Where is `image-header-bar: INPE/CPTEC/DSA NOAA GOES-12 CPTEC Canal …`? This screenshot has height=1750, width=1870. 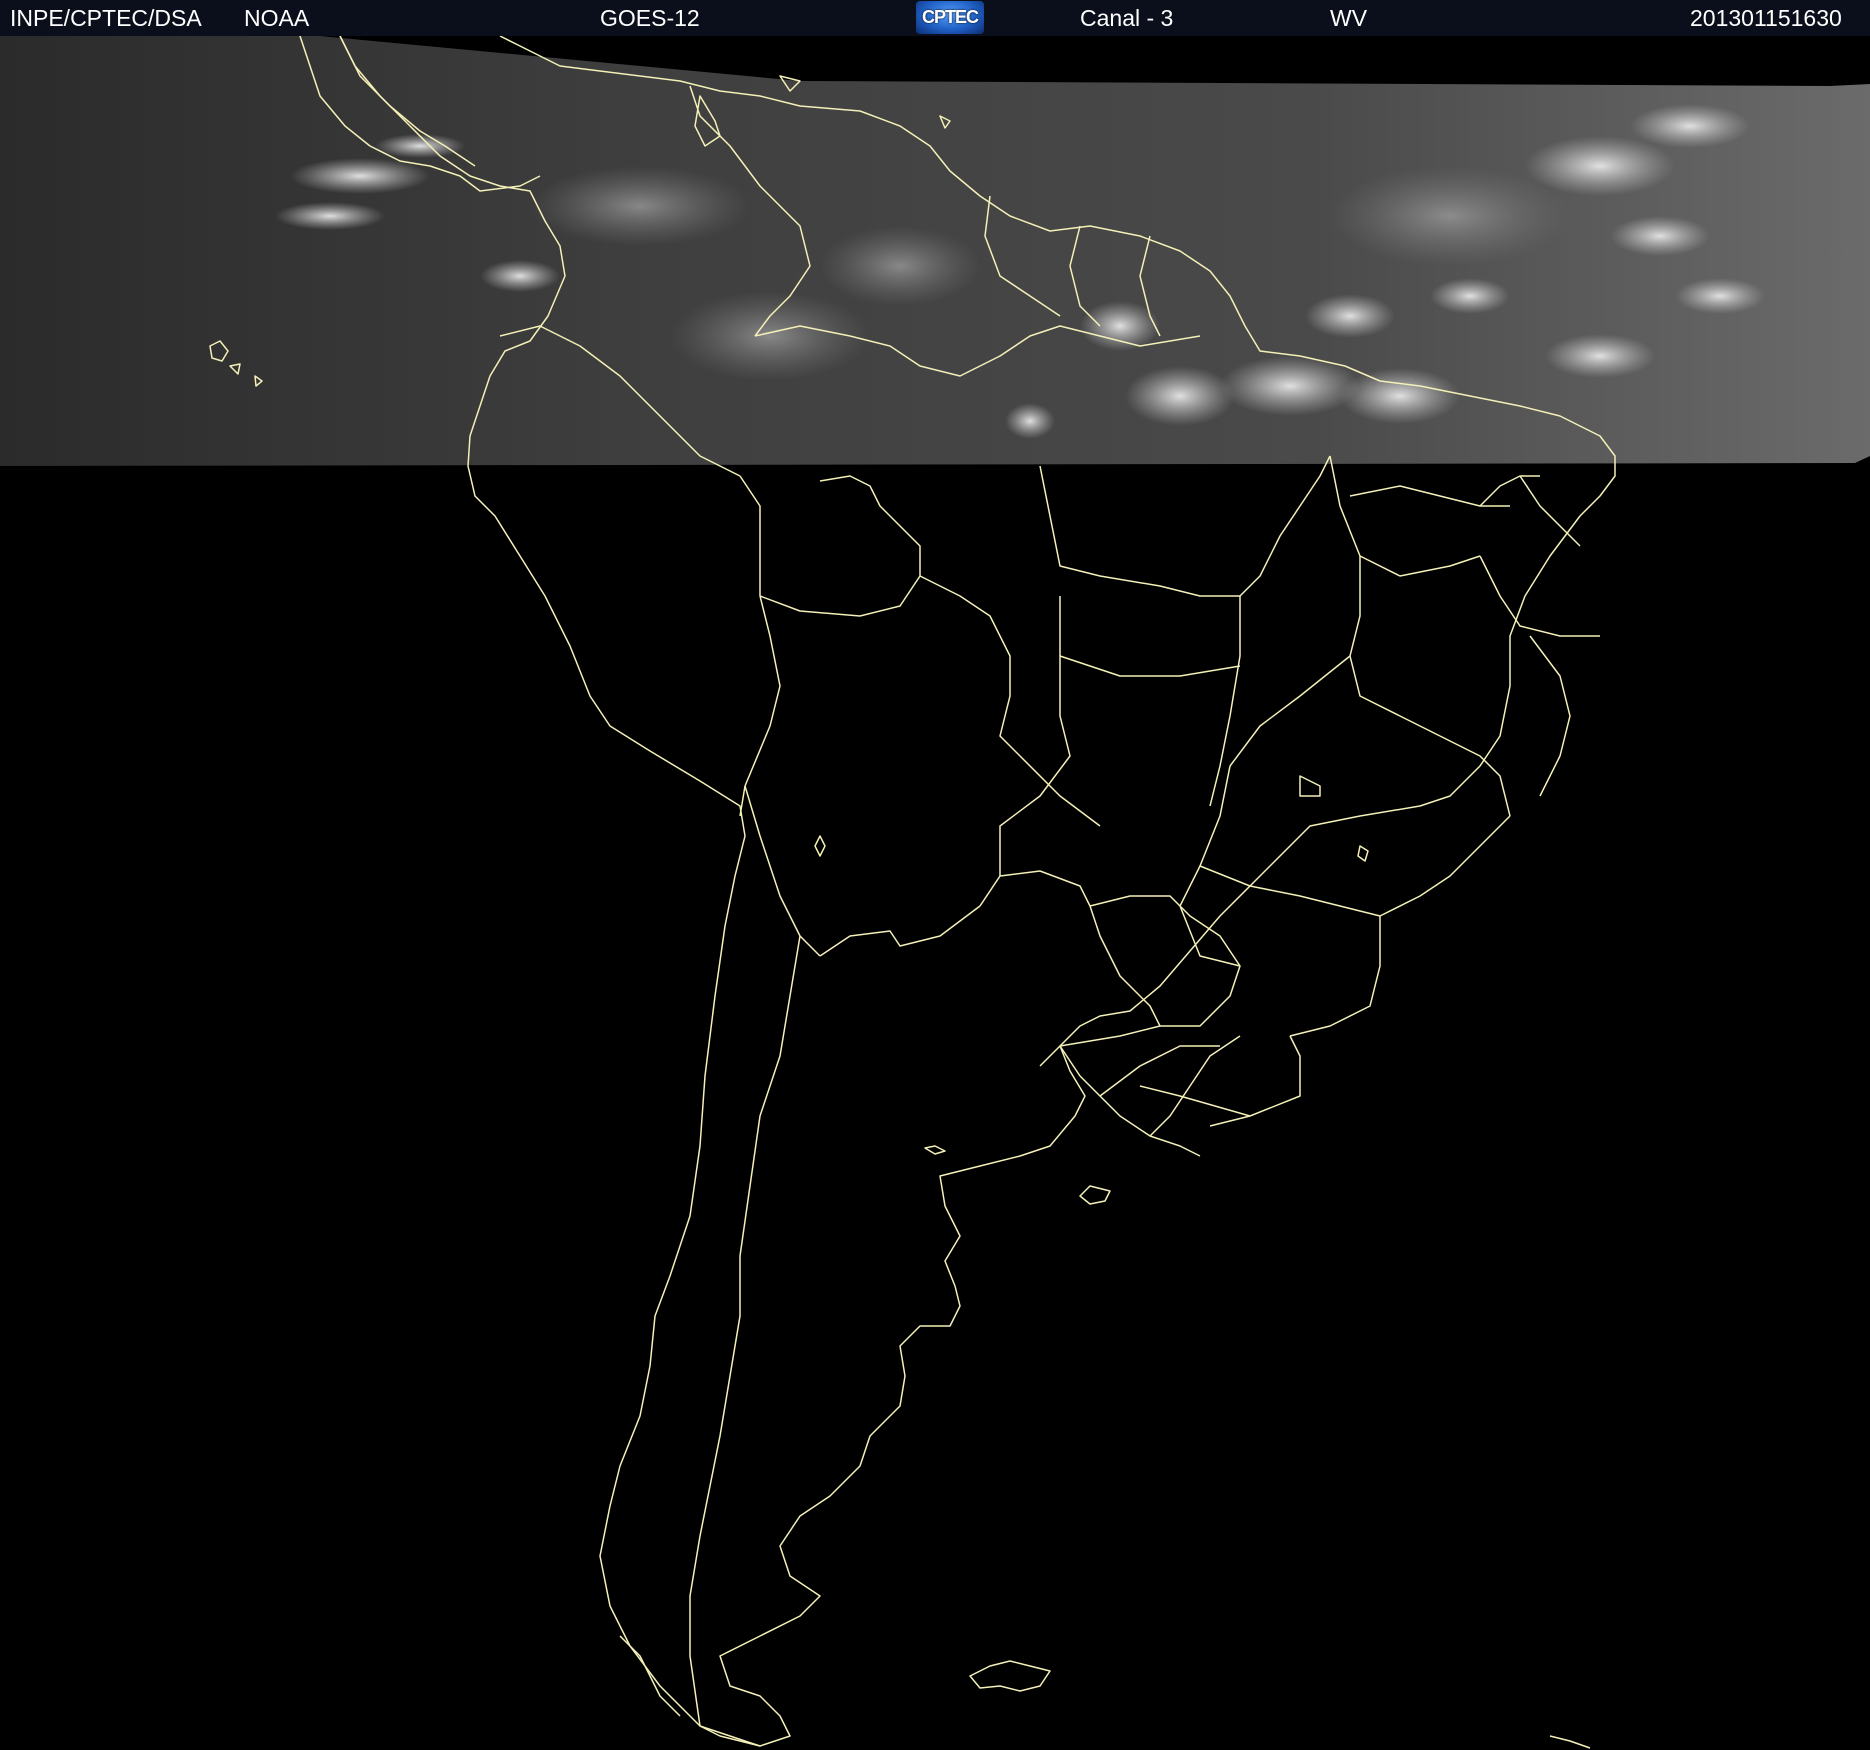 image-header-bar: INPE/CPTEC/DSA NOAA GOES-12 CPTEC Canal … is located at coordinates (935, 18).